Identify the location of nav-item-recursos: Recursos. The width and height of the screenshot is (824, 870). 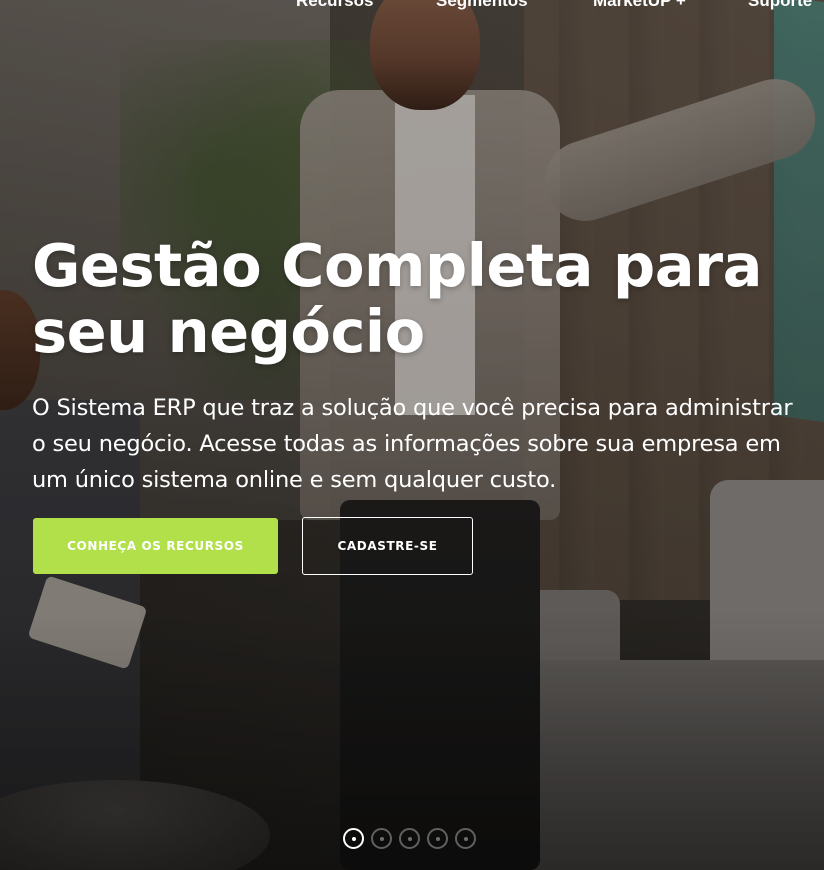
(334, 5).